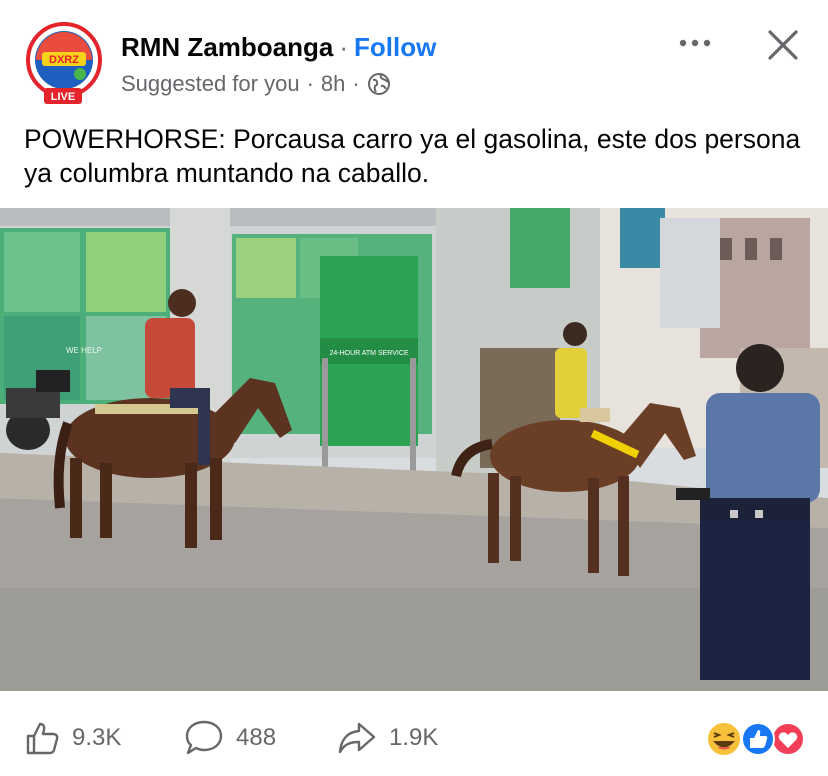  I want to click on post-time: 8h, so click(333, 84).